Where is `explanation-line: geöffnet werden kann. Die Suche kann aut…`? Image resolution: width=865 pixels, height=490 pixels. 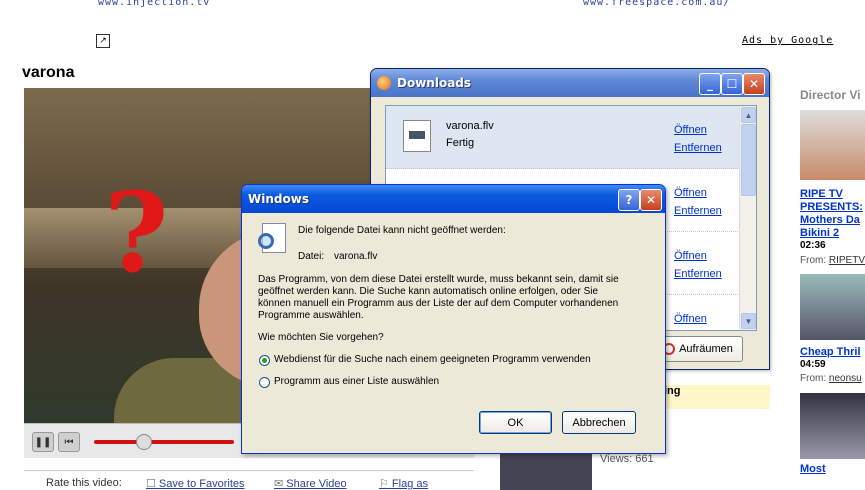 explanation-line: geöffnet werden kann. Die Suche kann aut… is located at coordinates (428, 291).